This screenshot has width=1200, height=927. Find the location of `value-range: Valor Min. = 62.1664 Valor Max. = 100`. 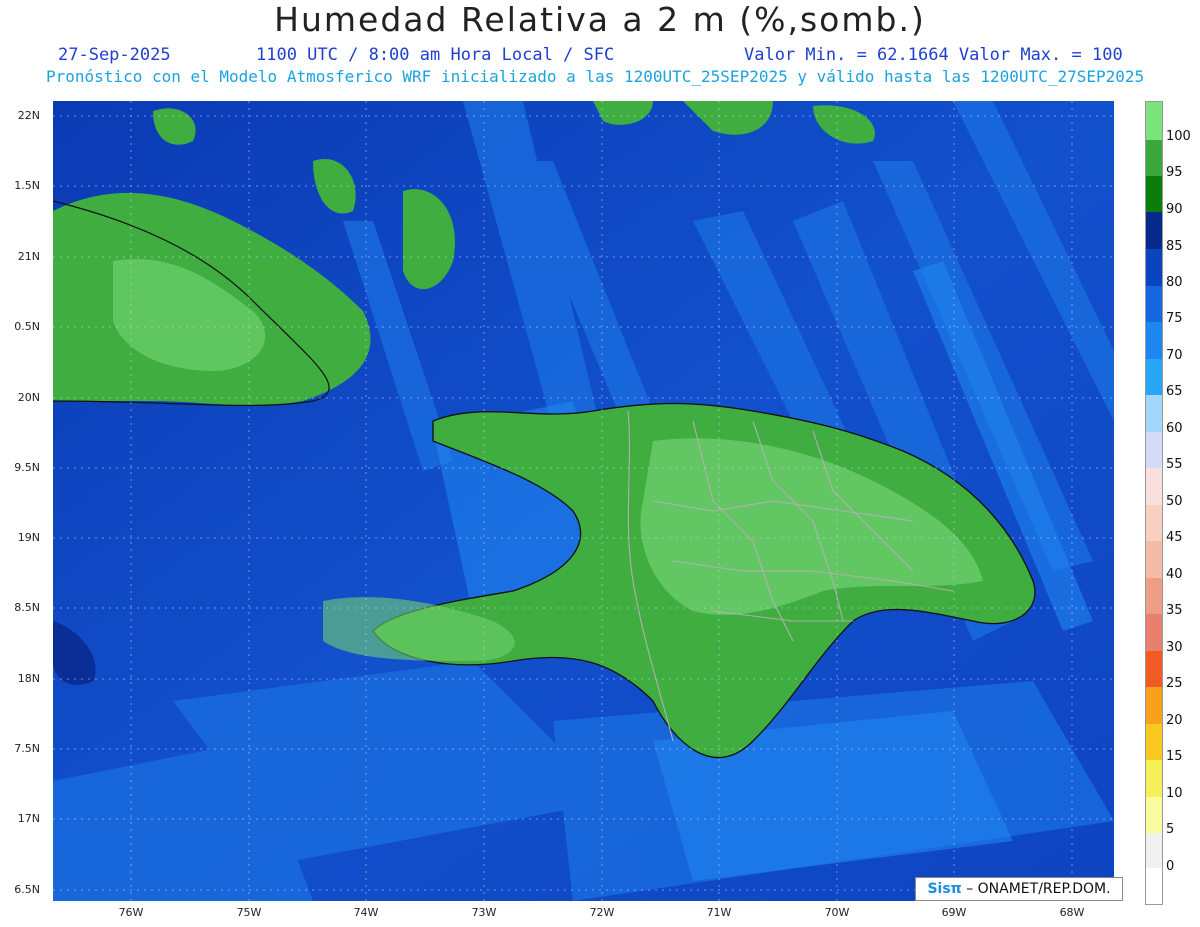

value-range: Valor Min. = 62.1664 Valor Max. = 100 is located at coordinates (933, 55).